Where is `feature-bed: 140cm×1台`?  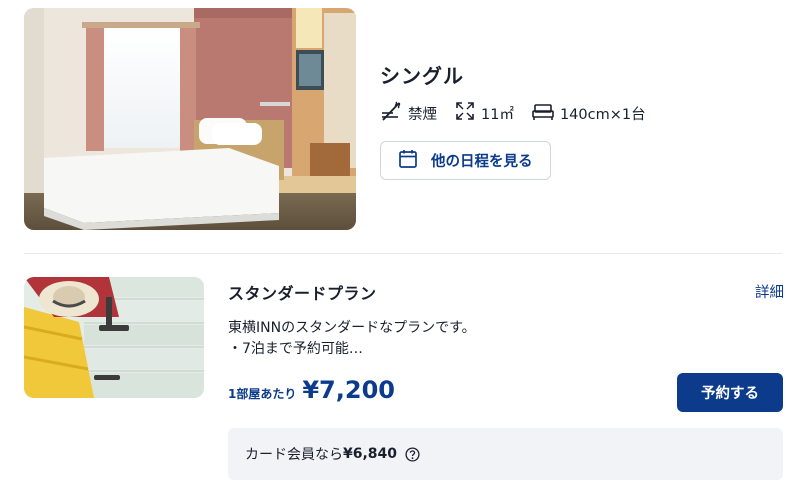 feature-bed: 140cm×1台 is located at coordinates (589, 113).